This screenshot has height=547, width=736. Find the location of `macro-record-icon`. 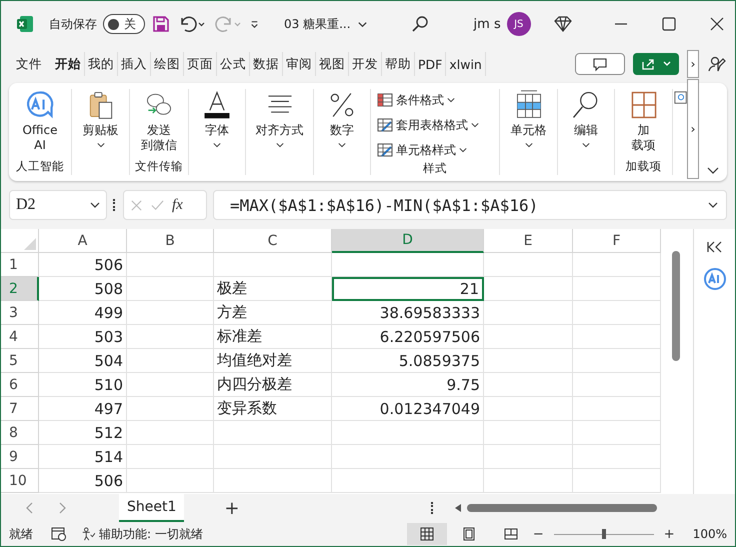

macro-record-icon is located at coordinates (59, 534).